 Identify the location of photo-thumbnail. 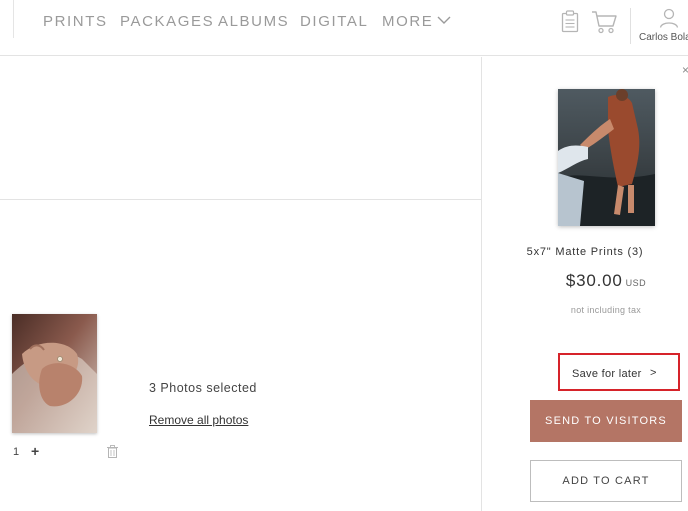
(54, 373).